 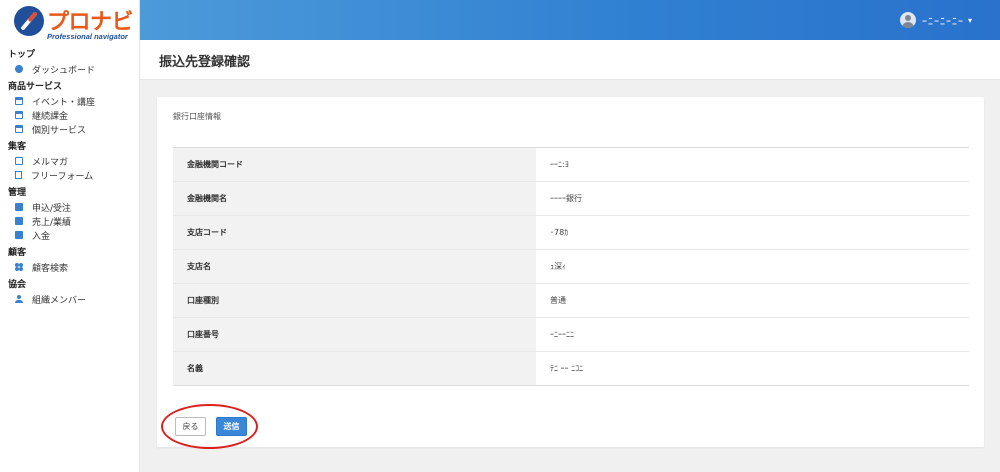 I want to click on sidebar-item-label: 顧客検索, so click(x=50, y=268).